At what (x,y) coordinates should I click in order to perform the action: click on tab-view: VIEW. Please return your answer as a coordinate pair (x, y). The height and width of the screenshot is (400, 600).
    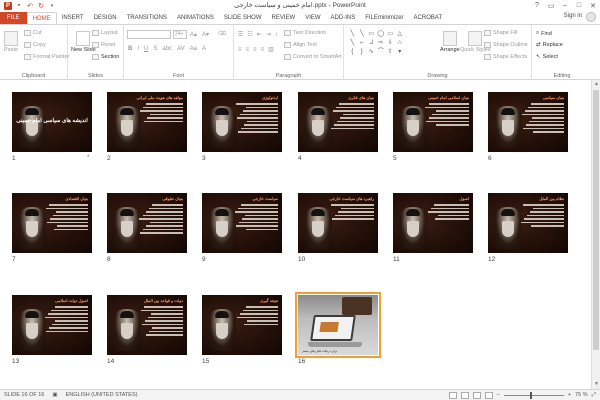
    Looking at the image, I should click on (312, 18).